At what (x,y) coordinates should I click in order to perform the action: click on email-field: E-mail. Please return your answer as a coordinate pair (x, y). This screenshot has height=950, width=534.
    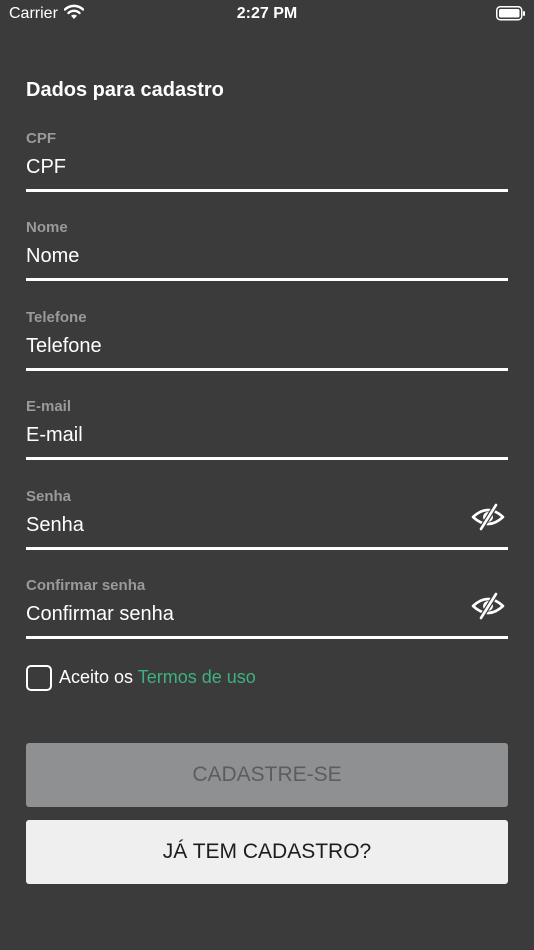
    Looking at the image, I should click on (267, 435).